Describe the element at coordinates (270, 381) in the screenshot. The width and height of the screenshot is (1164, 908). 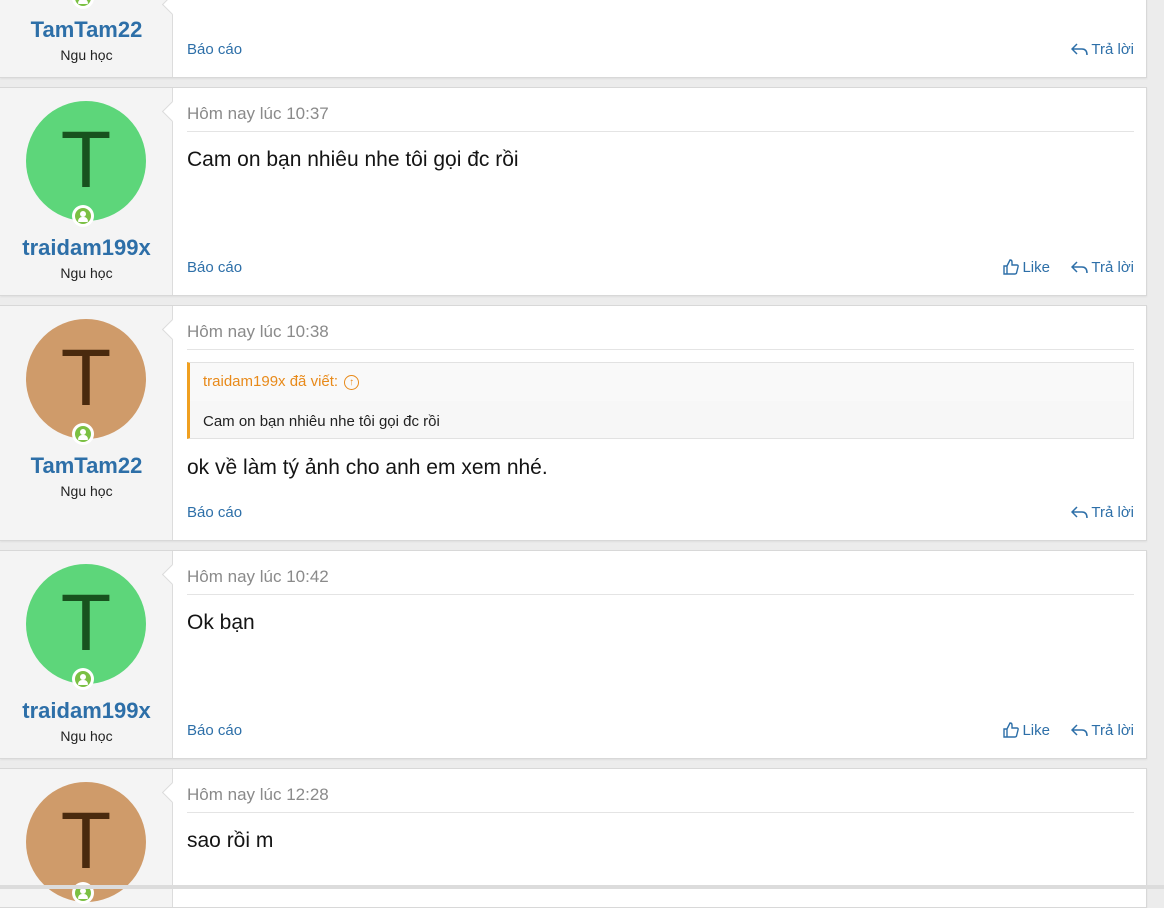
I see `quote-author: traidam199x đã viết:` at that location.